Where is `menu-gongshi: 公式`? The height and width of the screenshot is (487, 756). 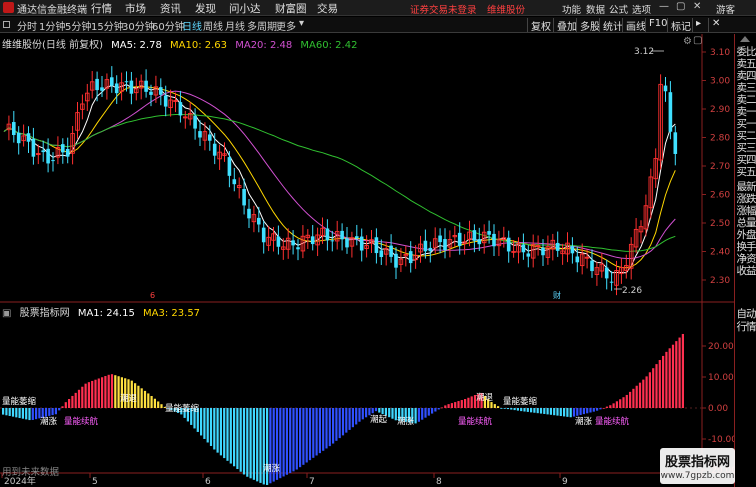 menu-gongshi: 公式 is located at coordinates (618, 9).